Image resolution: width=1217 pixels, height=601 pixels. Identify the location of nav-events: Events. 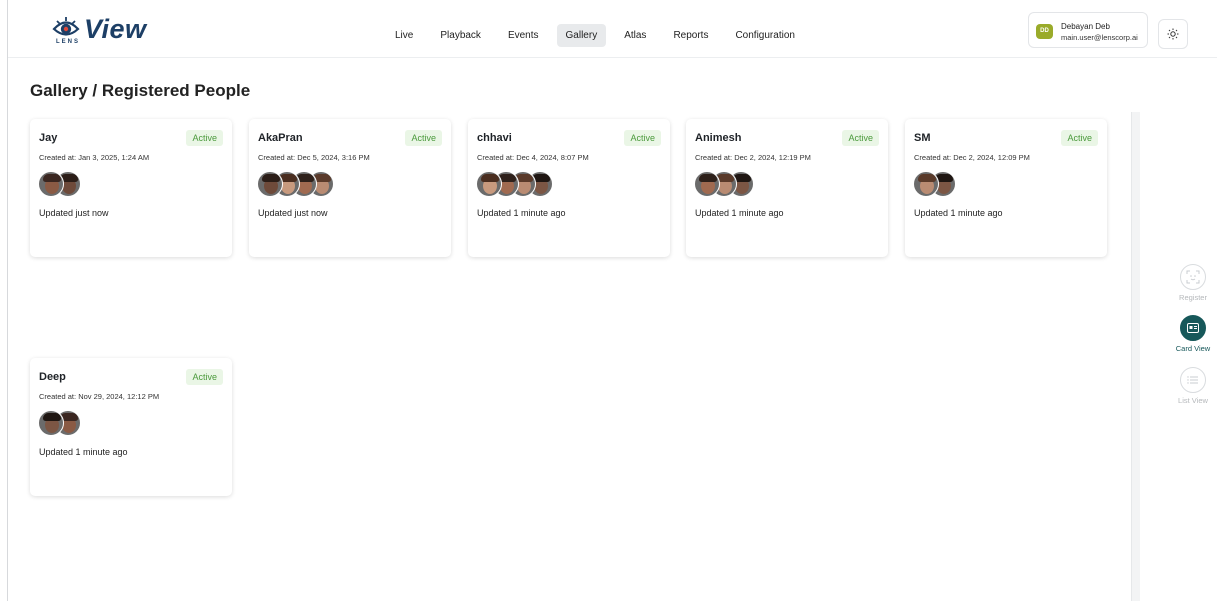
(523, 35).